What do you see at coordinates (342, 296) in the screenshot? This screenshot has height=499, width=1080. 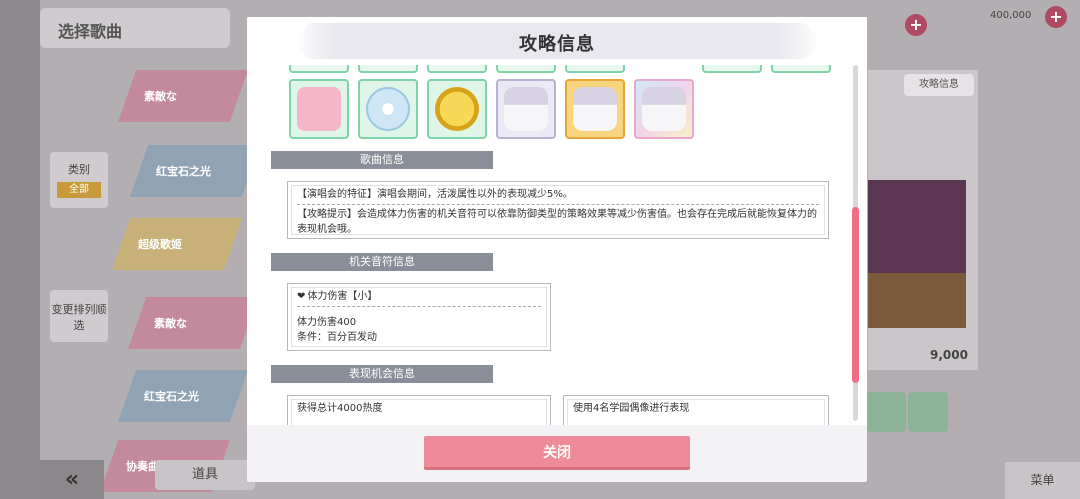 I see `gimmick-name: 体力伤害【小】` at bounding box center [342, 296].